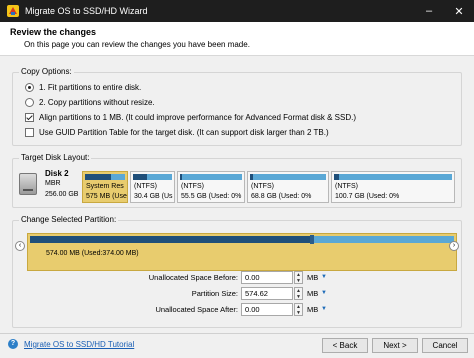  I want to click on disk-type: MBR, so click(53, 183).